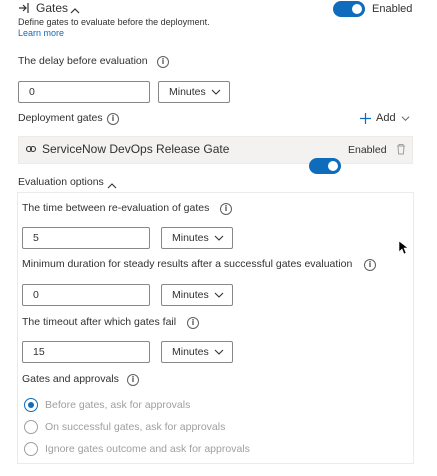 This screenshot has height=476, width=437. Describe the element at coordinates (365, 118) in the screenshot. I see `plus-icon` at that location.